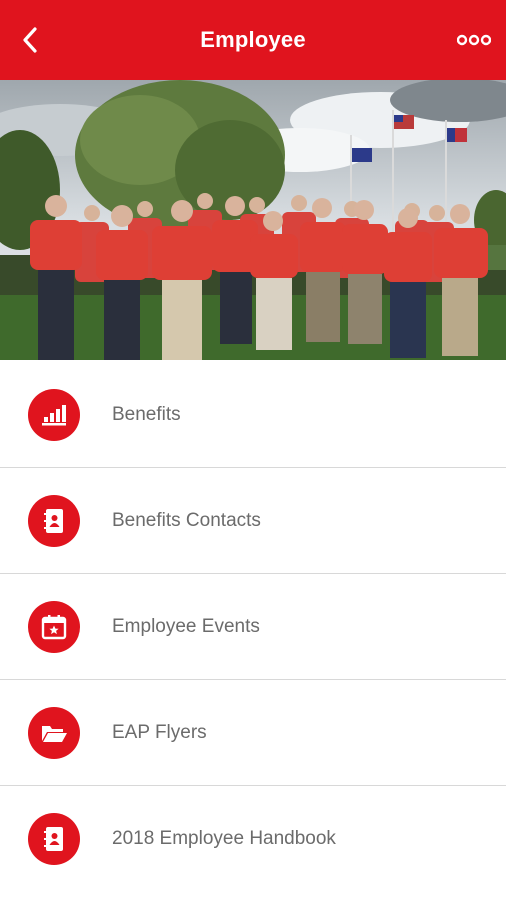 The width and height of the screenshot is (506, 900). I want to click on page-title: Employee, so click(253, 39).